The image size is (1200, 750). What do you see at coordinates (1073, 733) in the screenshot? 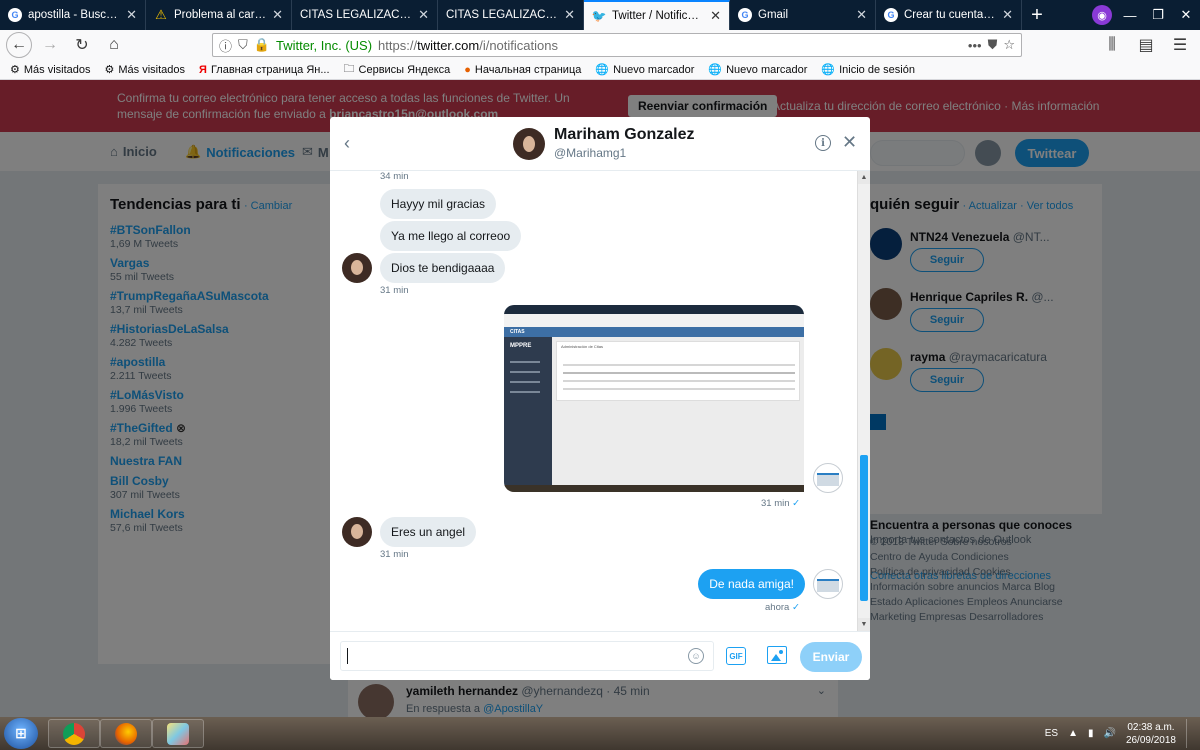
I see `tray-expand-icon: ▲` at bounding box center [1073, 733].